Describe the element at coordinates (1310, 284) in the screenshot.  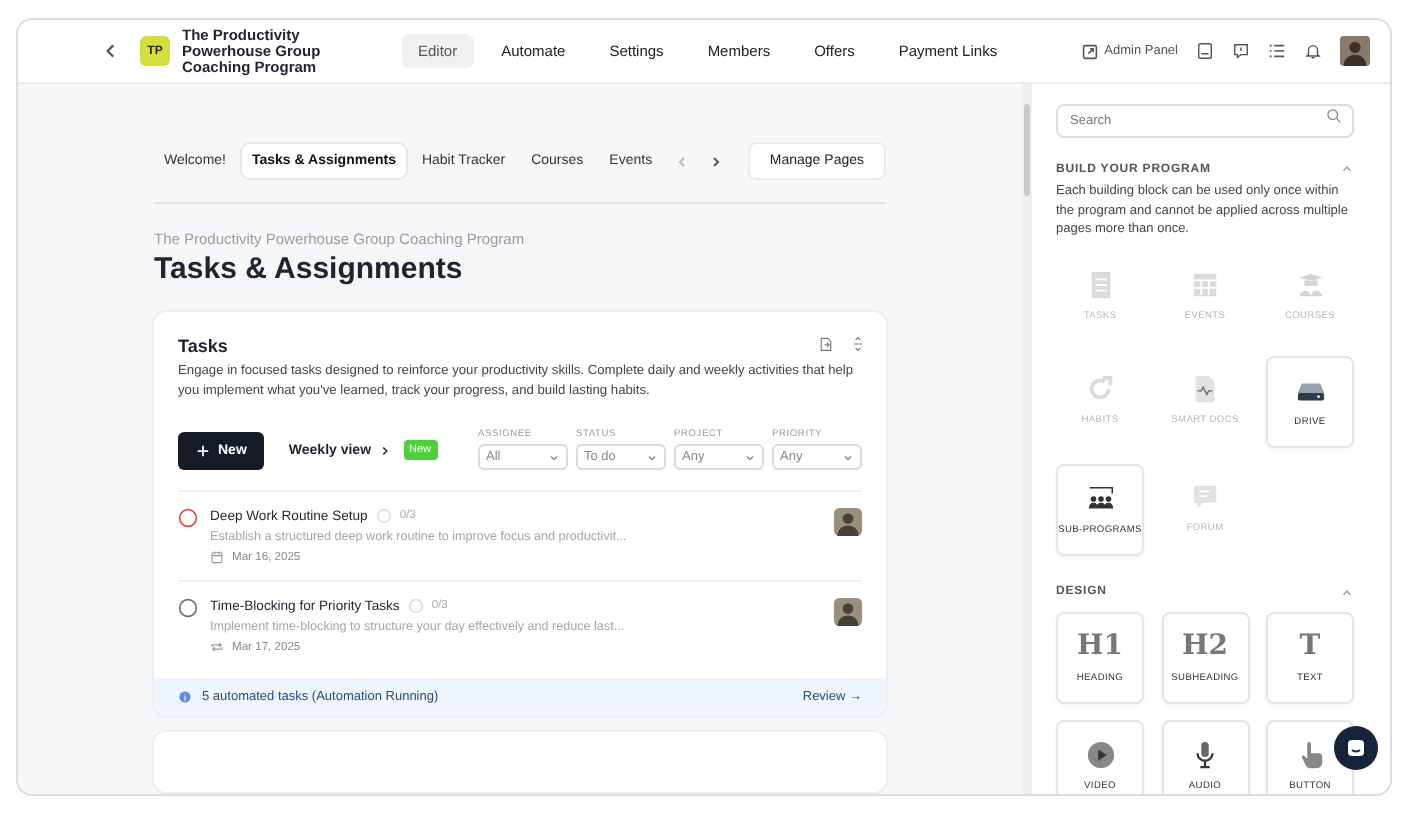
I see `graduation-cap-icon` at that location.